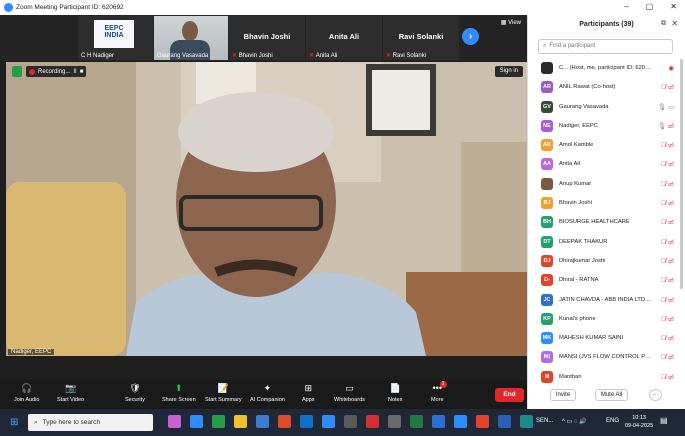 The image size is (685, 436). Describe the element at coordinates (674, 23) in the screenshot. I see `close-panel-icon: ✕` at that location.